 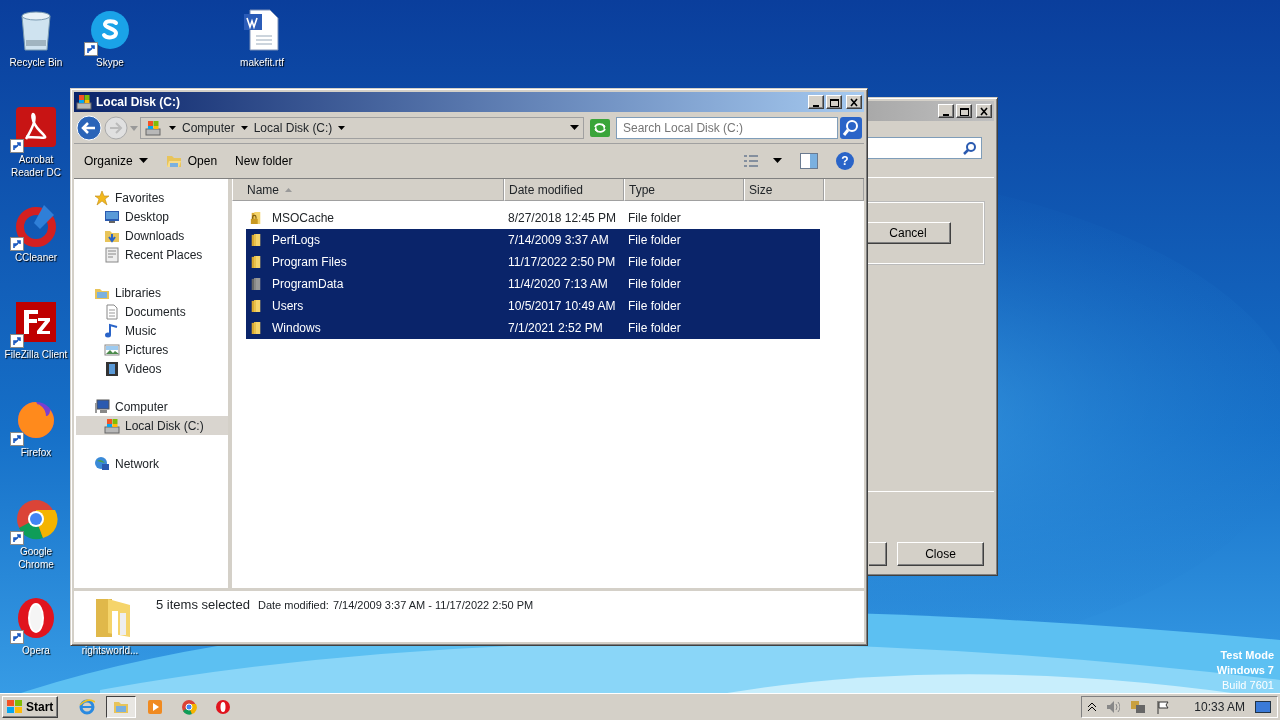 I want to click on nav-item: Desktop, so click(x=152, y=216).